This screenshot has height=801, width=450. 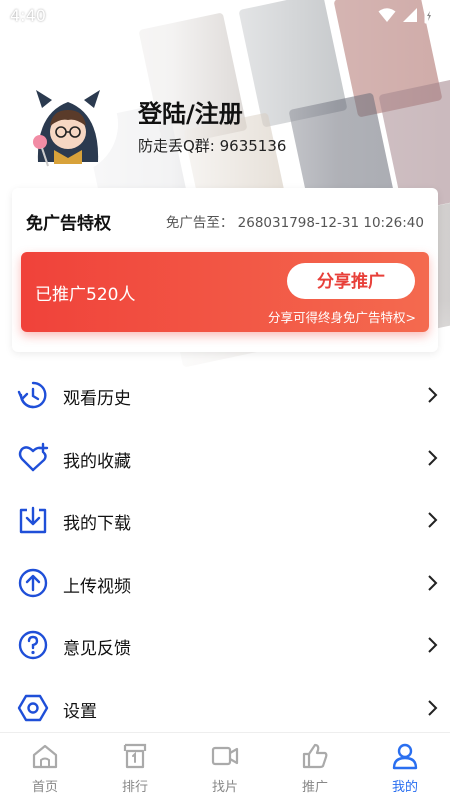 What do you see at coordinates (97, 461) in the screenshot?
I see `menu-item-label: 我的收藏` at bounding box center [97, 461].